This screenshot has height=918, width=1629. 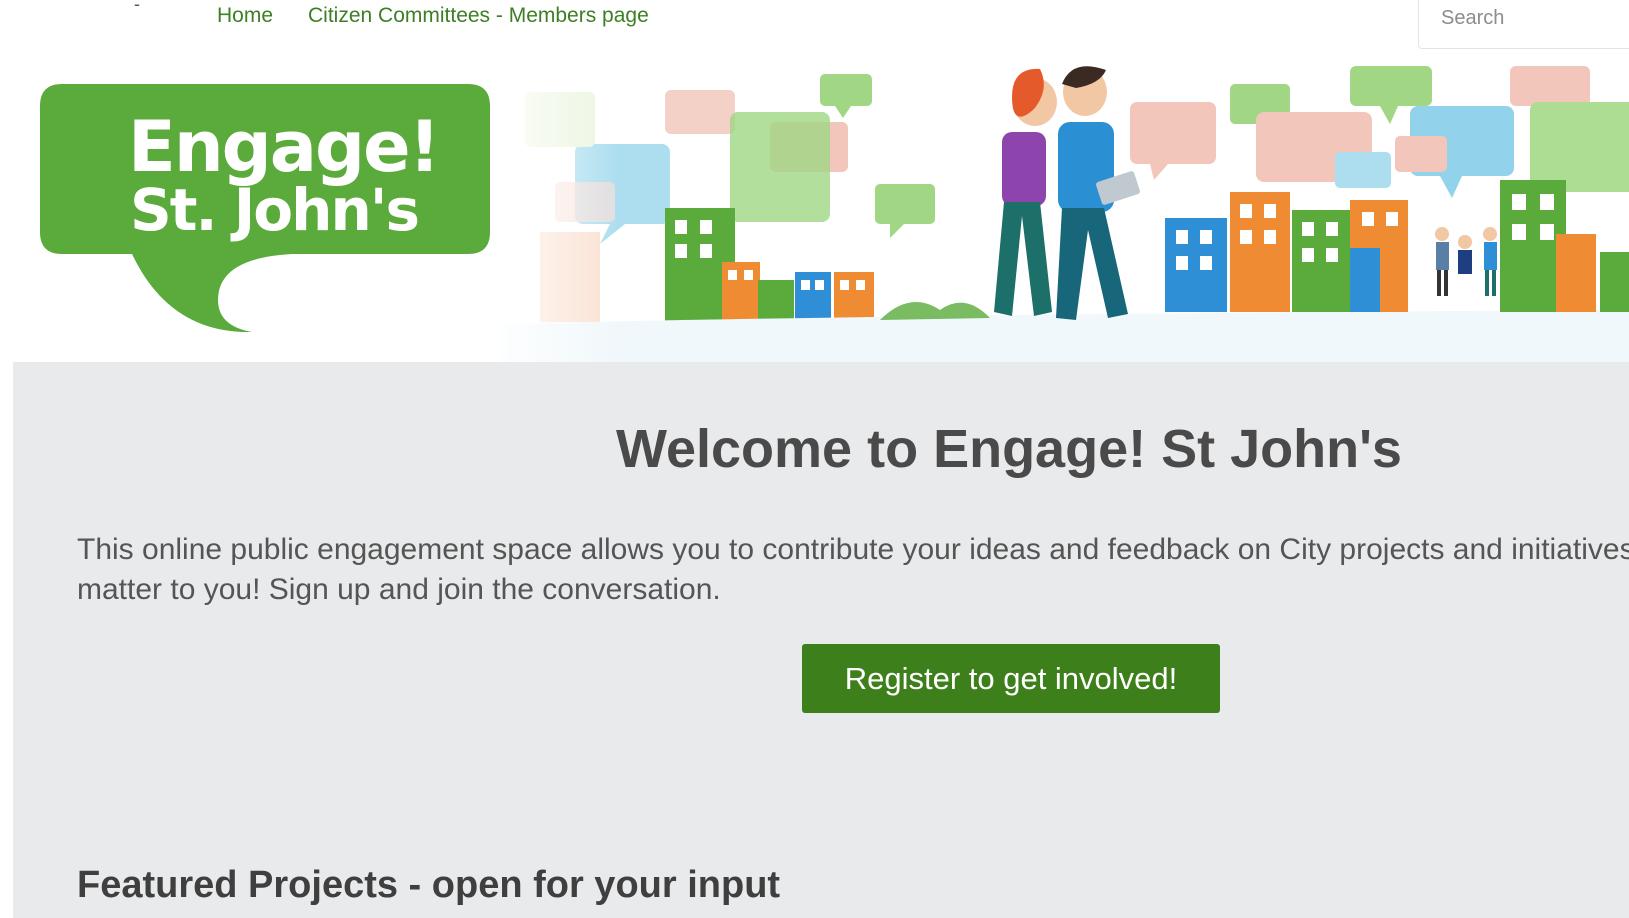 What do you see at coordinates (137, 7) in the screenshot?
I see `nav-dash: -` at bounding box center [137, 7].